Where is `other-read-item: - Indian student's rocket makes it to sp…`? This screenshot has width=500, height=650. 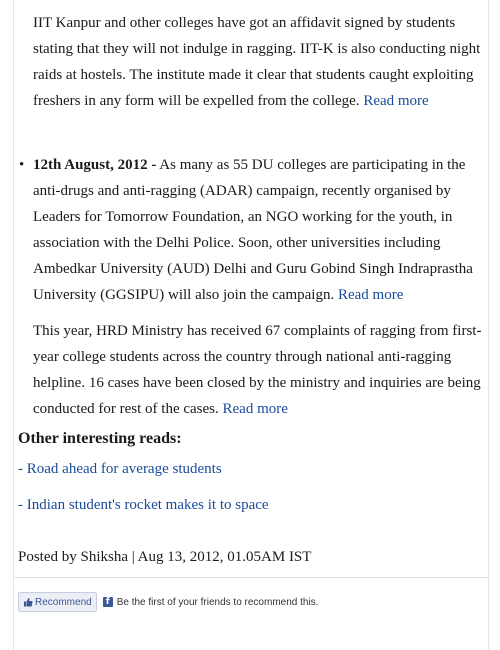
other-read-item: - Indian student's rocket makes it to sp… is located at coordinates (251, 505).